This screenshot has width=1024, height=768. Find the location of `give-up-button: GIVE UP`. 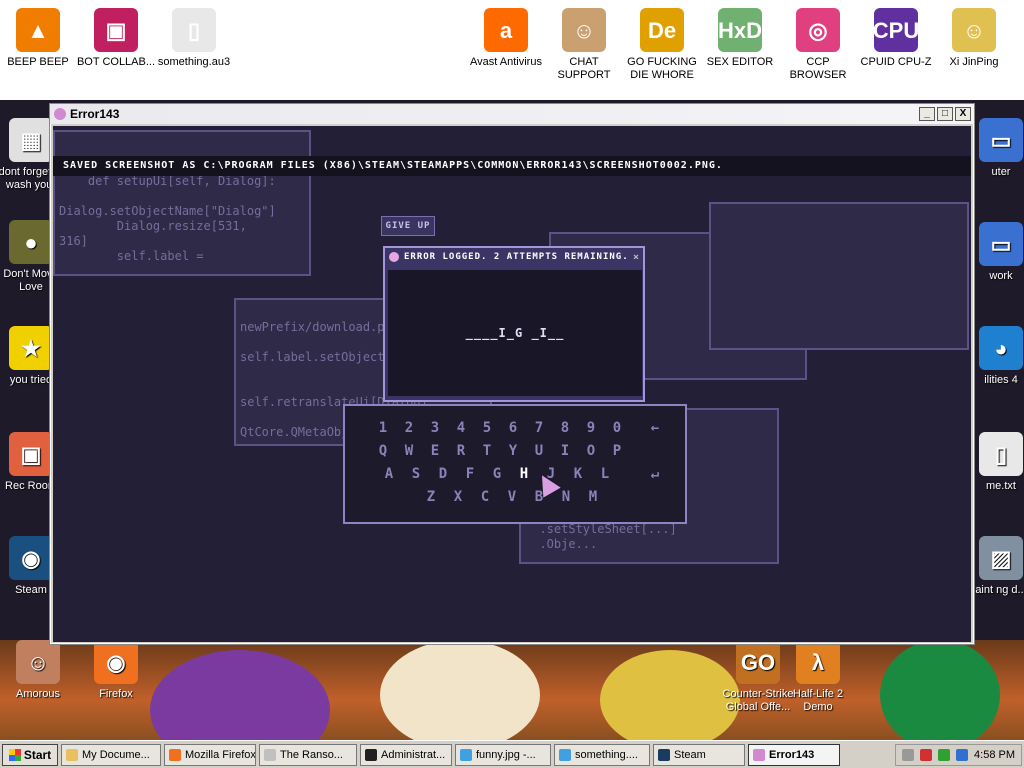

give-up-button: GIVE UP is located at coordinates (408, 226).